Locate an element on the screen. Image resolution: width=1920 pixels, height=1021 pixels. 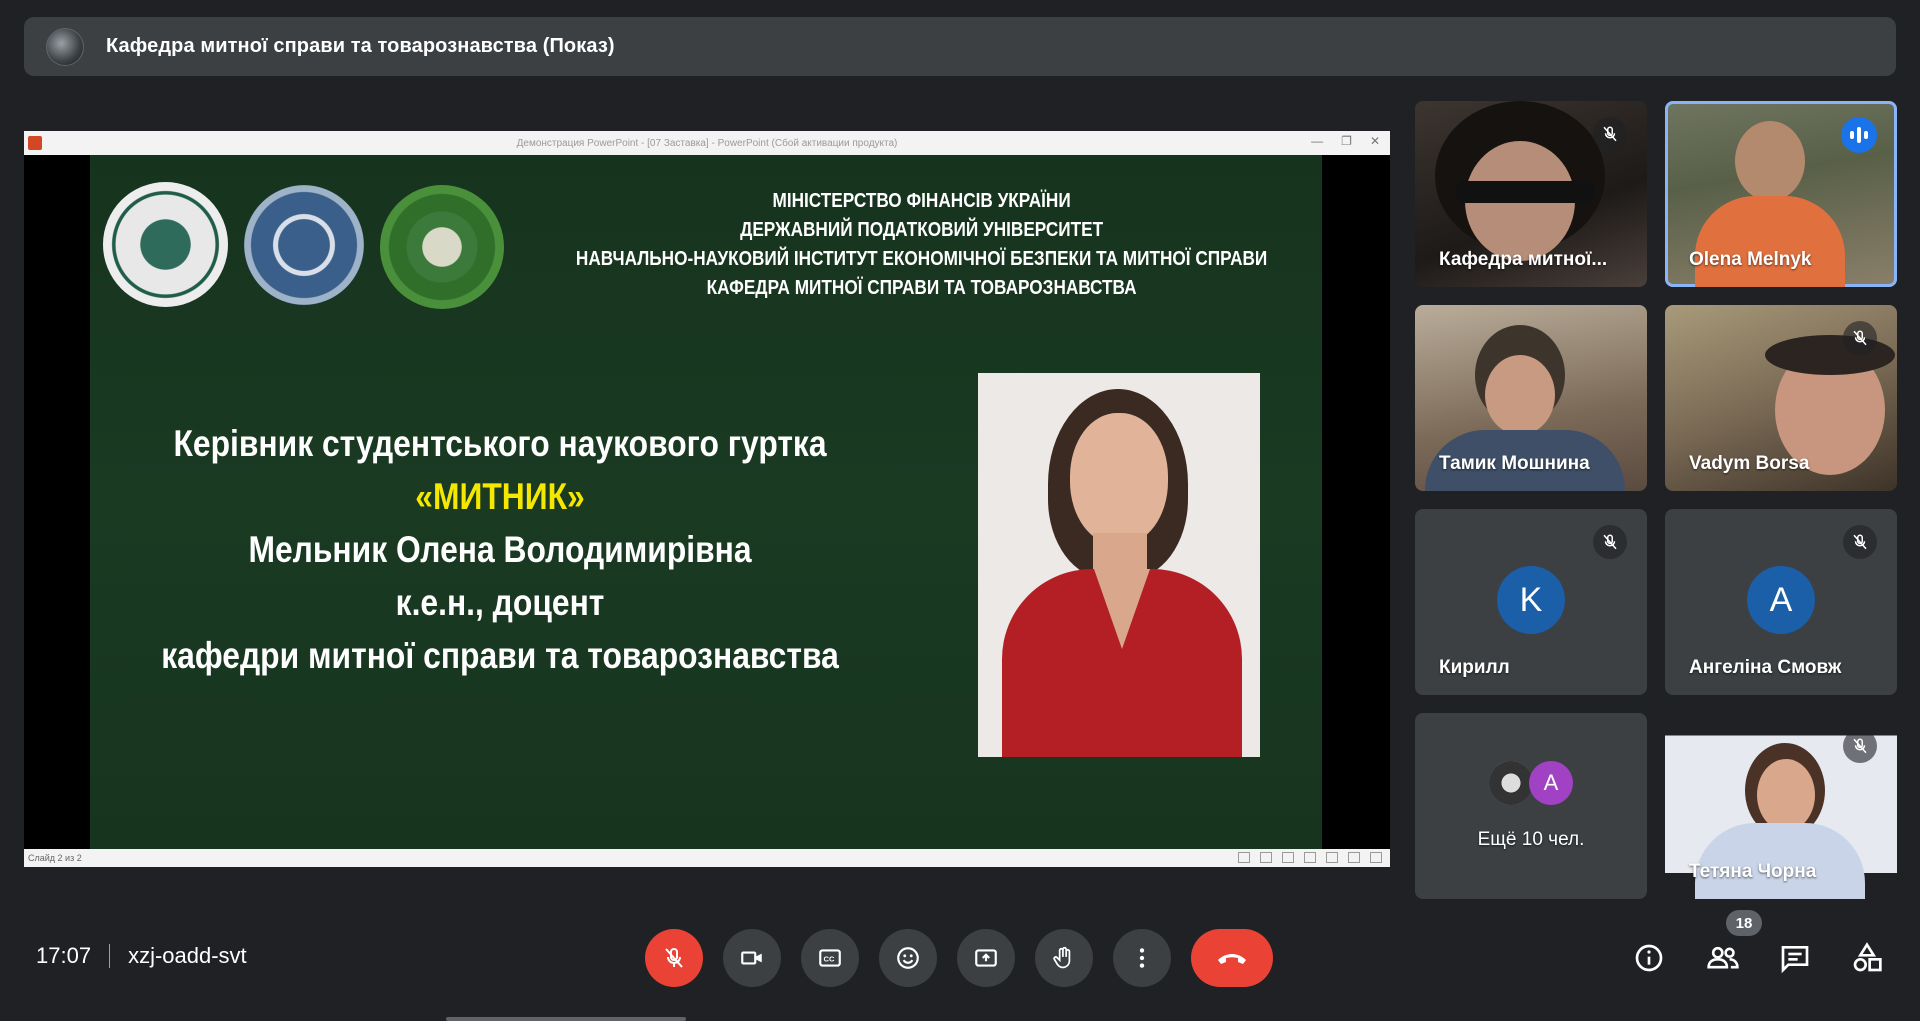
restore-icon: ❐ is located at coordinates (1346, 141).